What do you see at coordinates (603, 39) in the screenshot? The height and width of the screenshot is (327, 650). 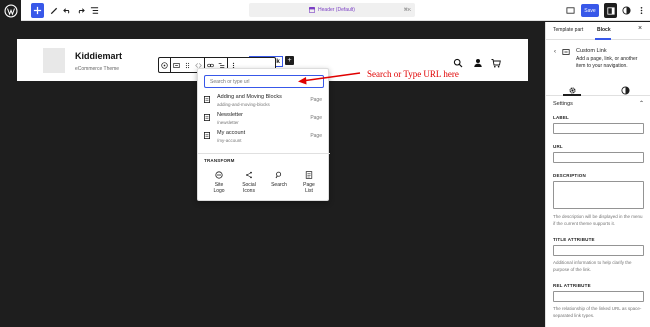 I see `active-tab-indicator` at bounding box center [603, 39].